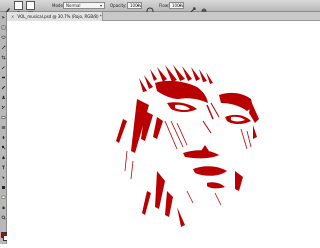  Describe the element at coordinates (134, 5) in the screenshot. I see `opacity-input: 100%` at that location.